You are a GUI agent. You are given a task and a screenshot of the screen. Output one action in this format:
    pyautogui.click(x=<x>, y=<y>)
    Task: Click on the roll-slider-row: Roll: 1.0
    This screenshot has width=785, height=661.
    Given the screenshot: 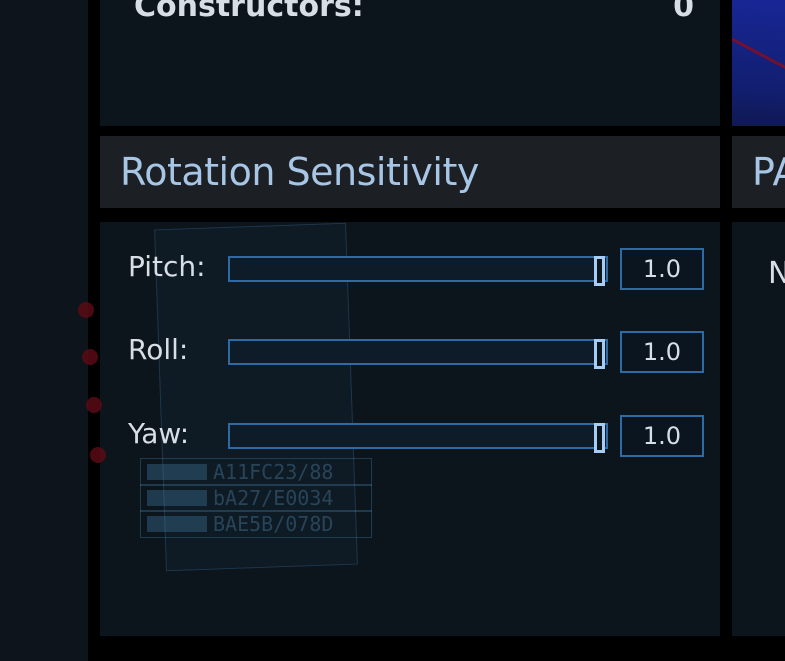 What is the action you would take?
    pyautogui.click(x=418, y=352)
    